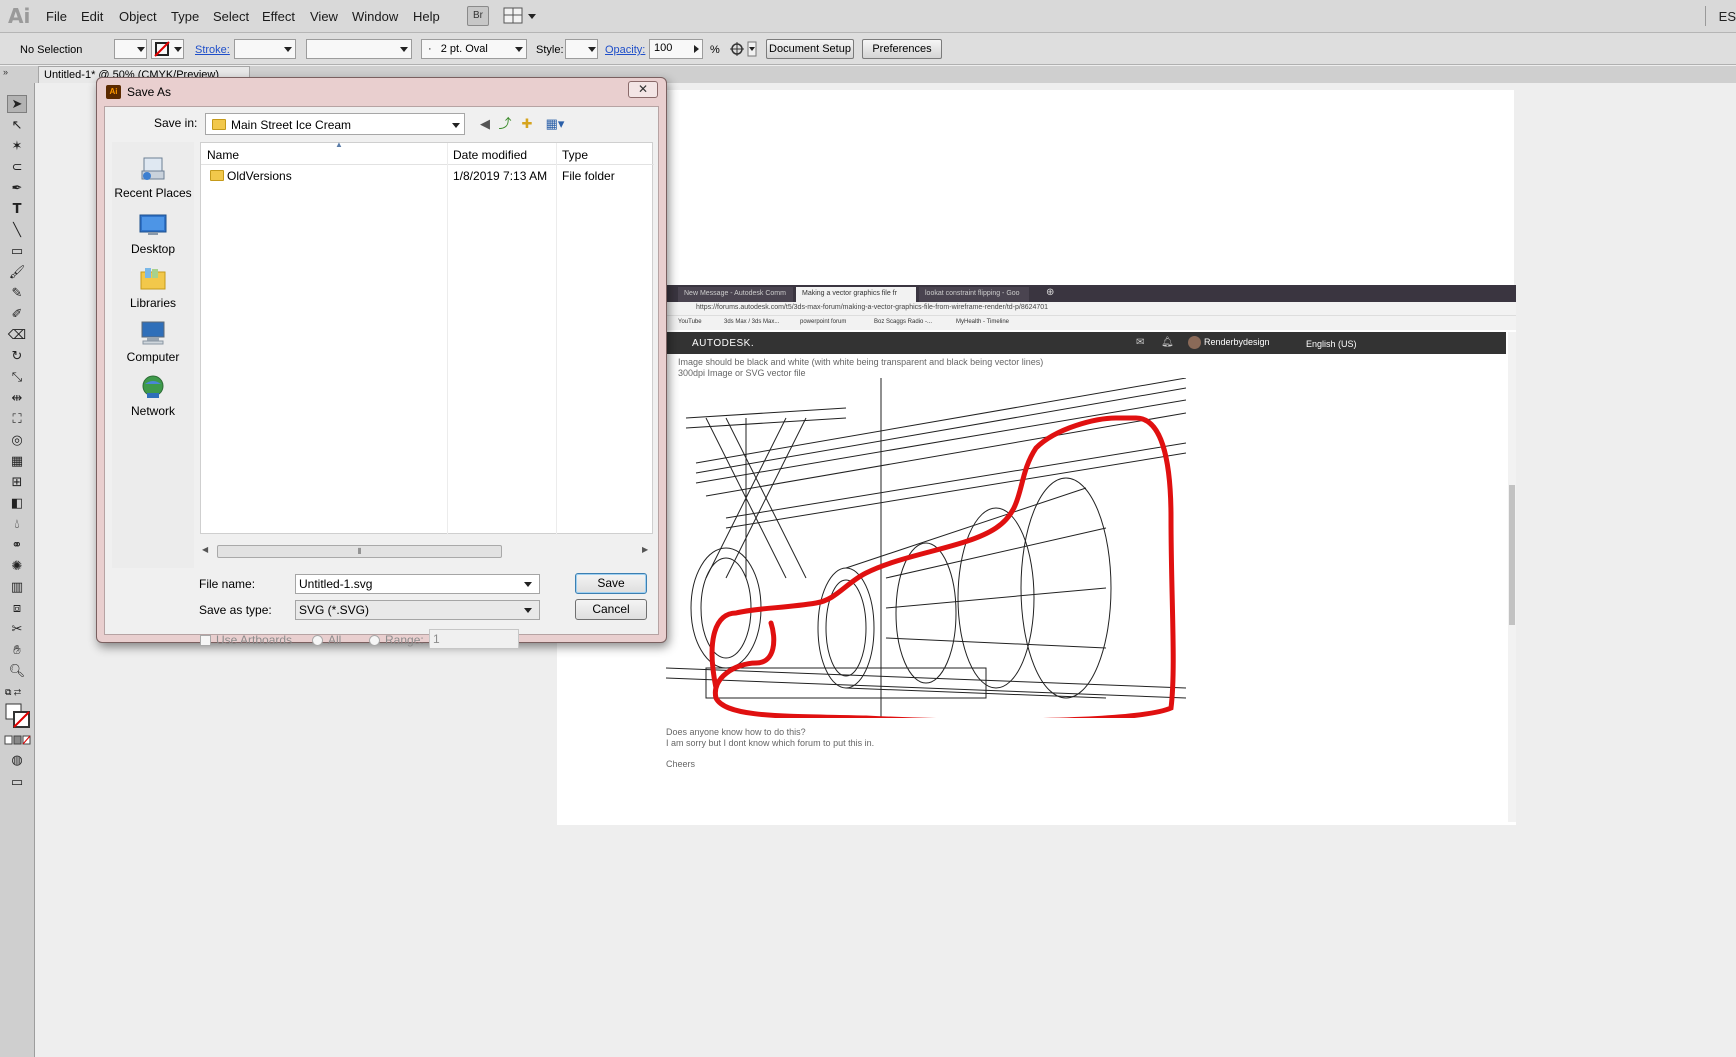 Image resolution: width=1736 pixels, height=1057 pixels. What do you see at coordinates (17, 272) in the screenshot?
I see `paintbrush-tool-icon: 🖌︎` at bounding box center [17, 272].